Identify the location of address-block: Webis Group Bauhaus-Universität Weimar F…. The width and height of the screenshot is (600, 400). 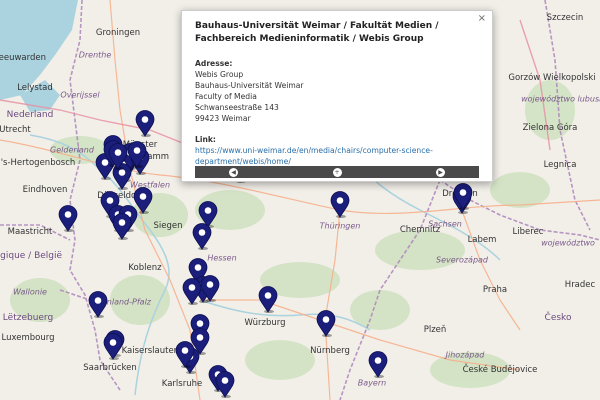
(337, 96).